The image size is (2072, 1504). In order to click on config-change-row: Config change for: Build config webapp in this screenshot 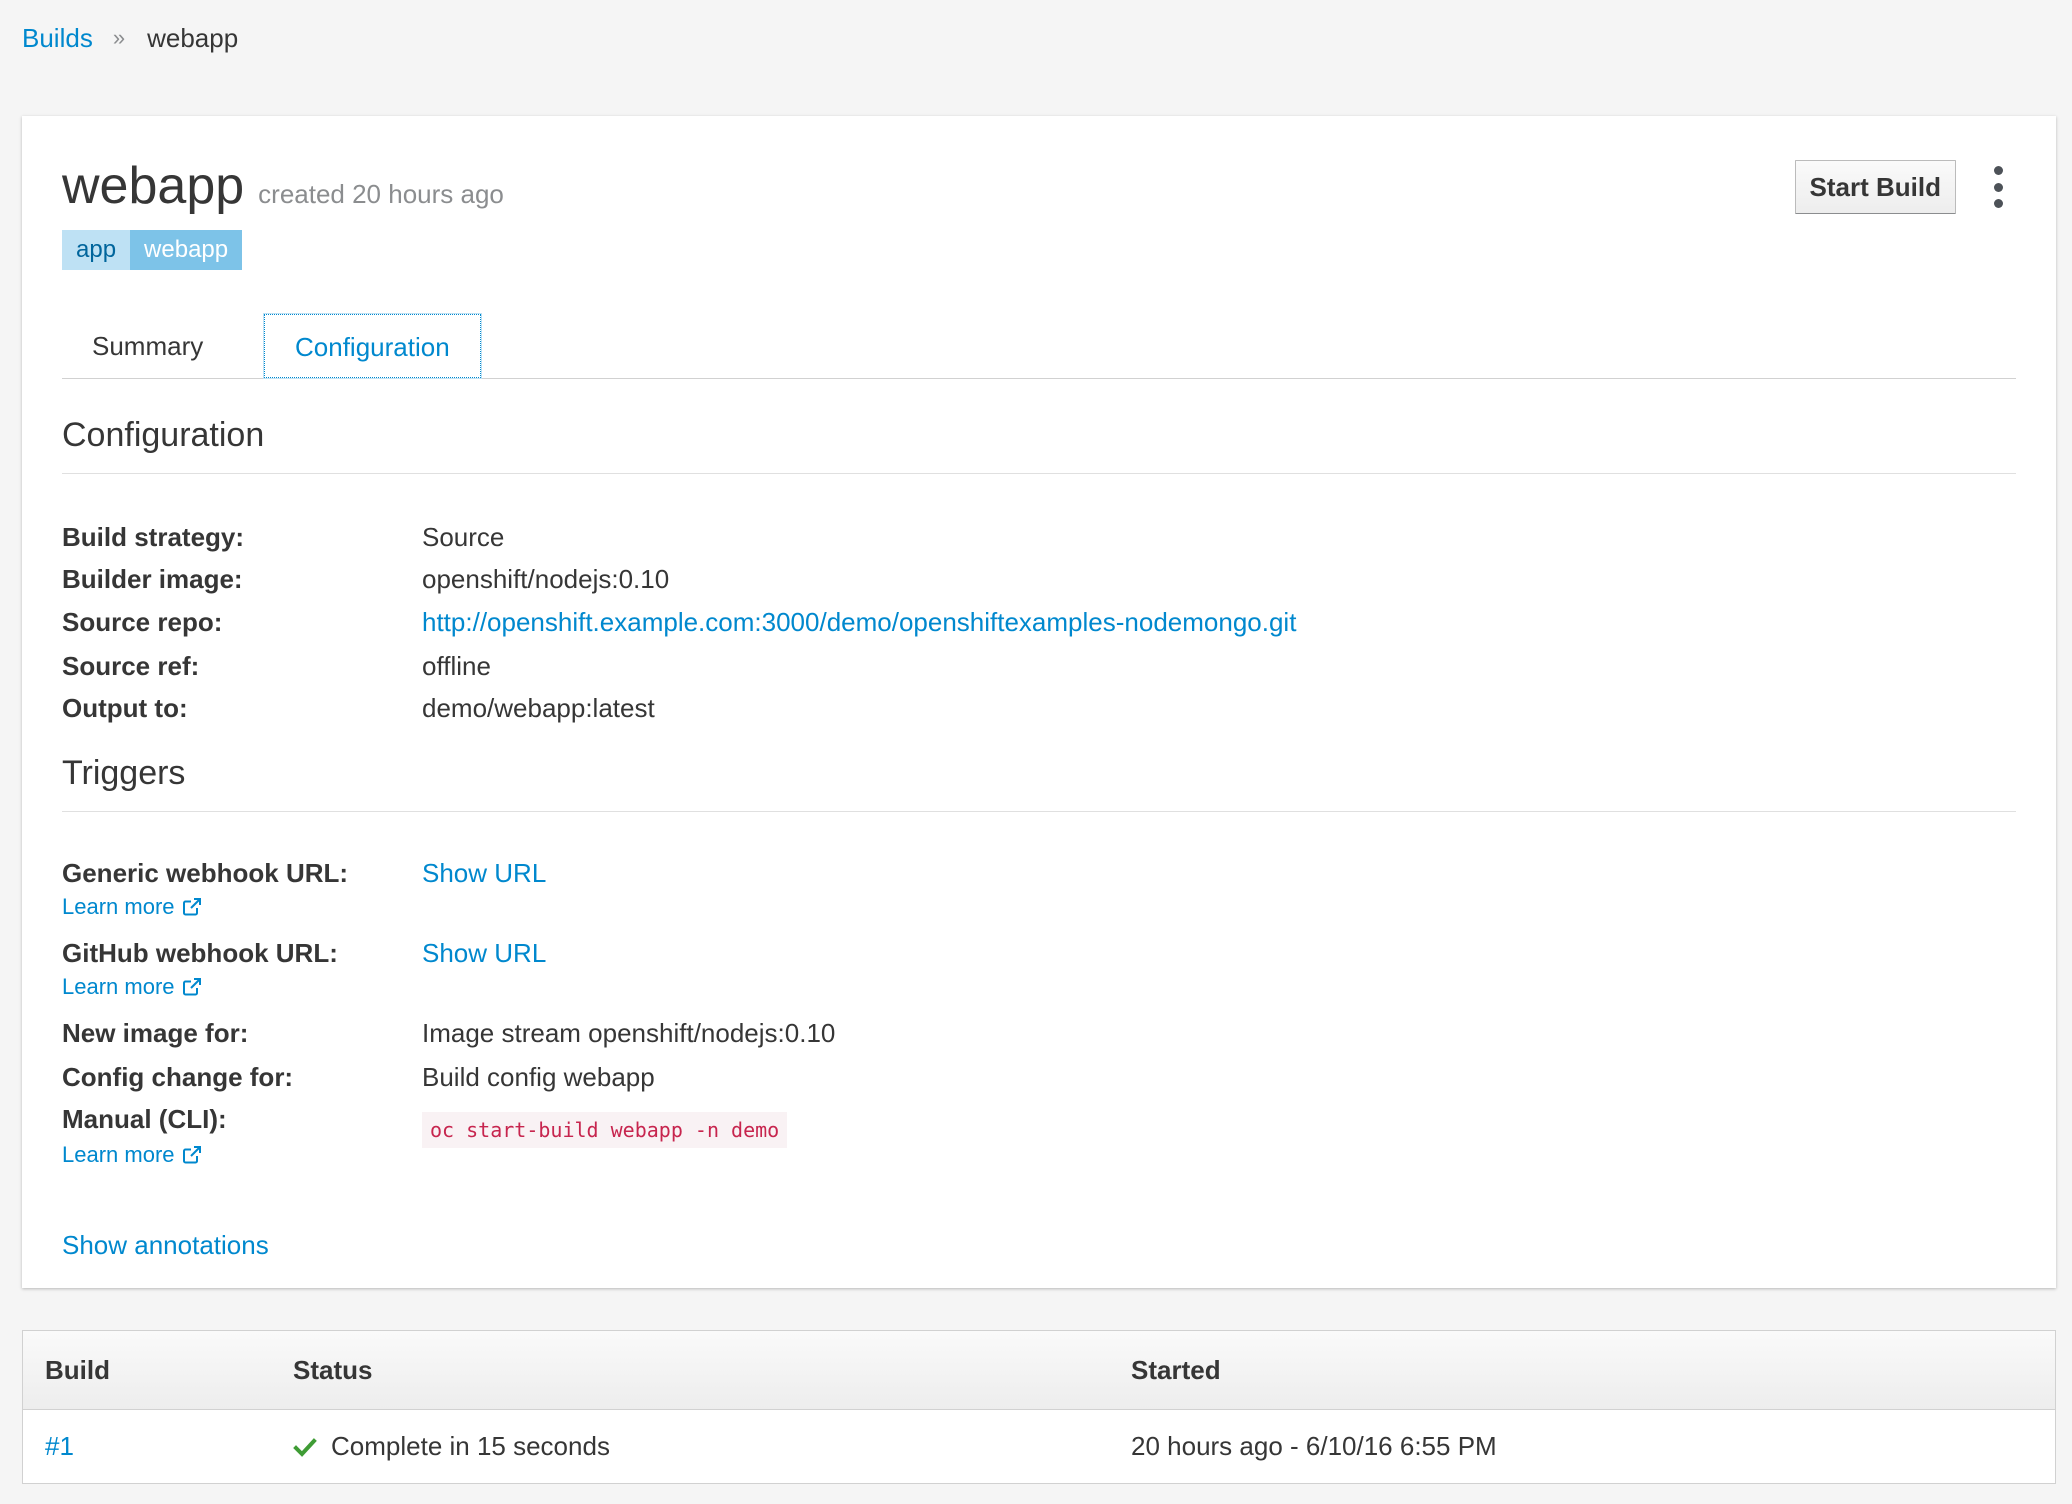, I will do `click(1039, 1082)`.